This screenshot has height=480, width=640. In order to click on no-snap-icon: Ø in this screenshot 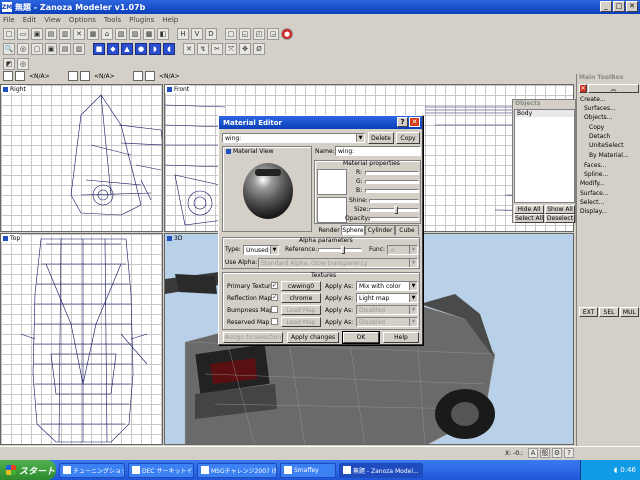, I will do `click(259, 49)`.